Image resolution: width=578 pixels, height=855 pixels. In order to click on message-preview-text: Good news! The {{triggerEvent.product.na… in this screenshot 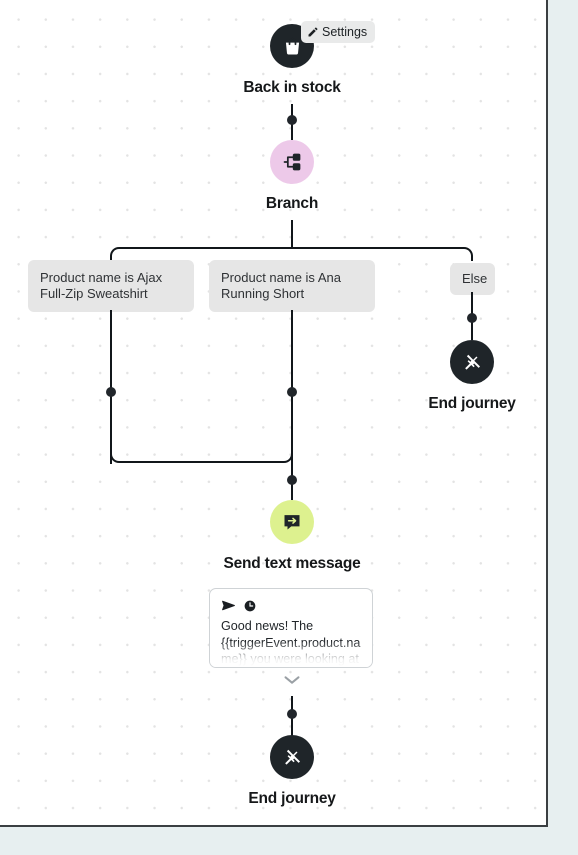, I will do `click(291, 642)`.